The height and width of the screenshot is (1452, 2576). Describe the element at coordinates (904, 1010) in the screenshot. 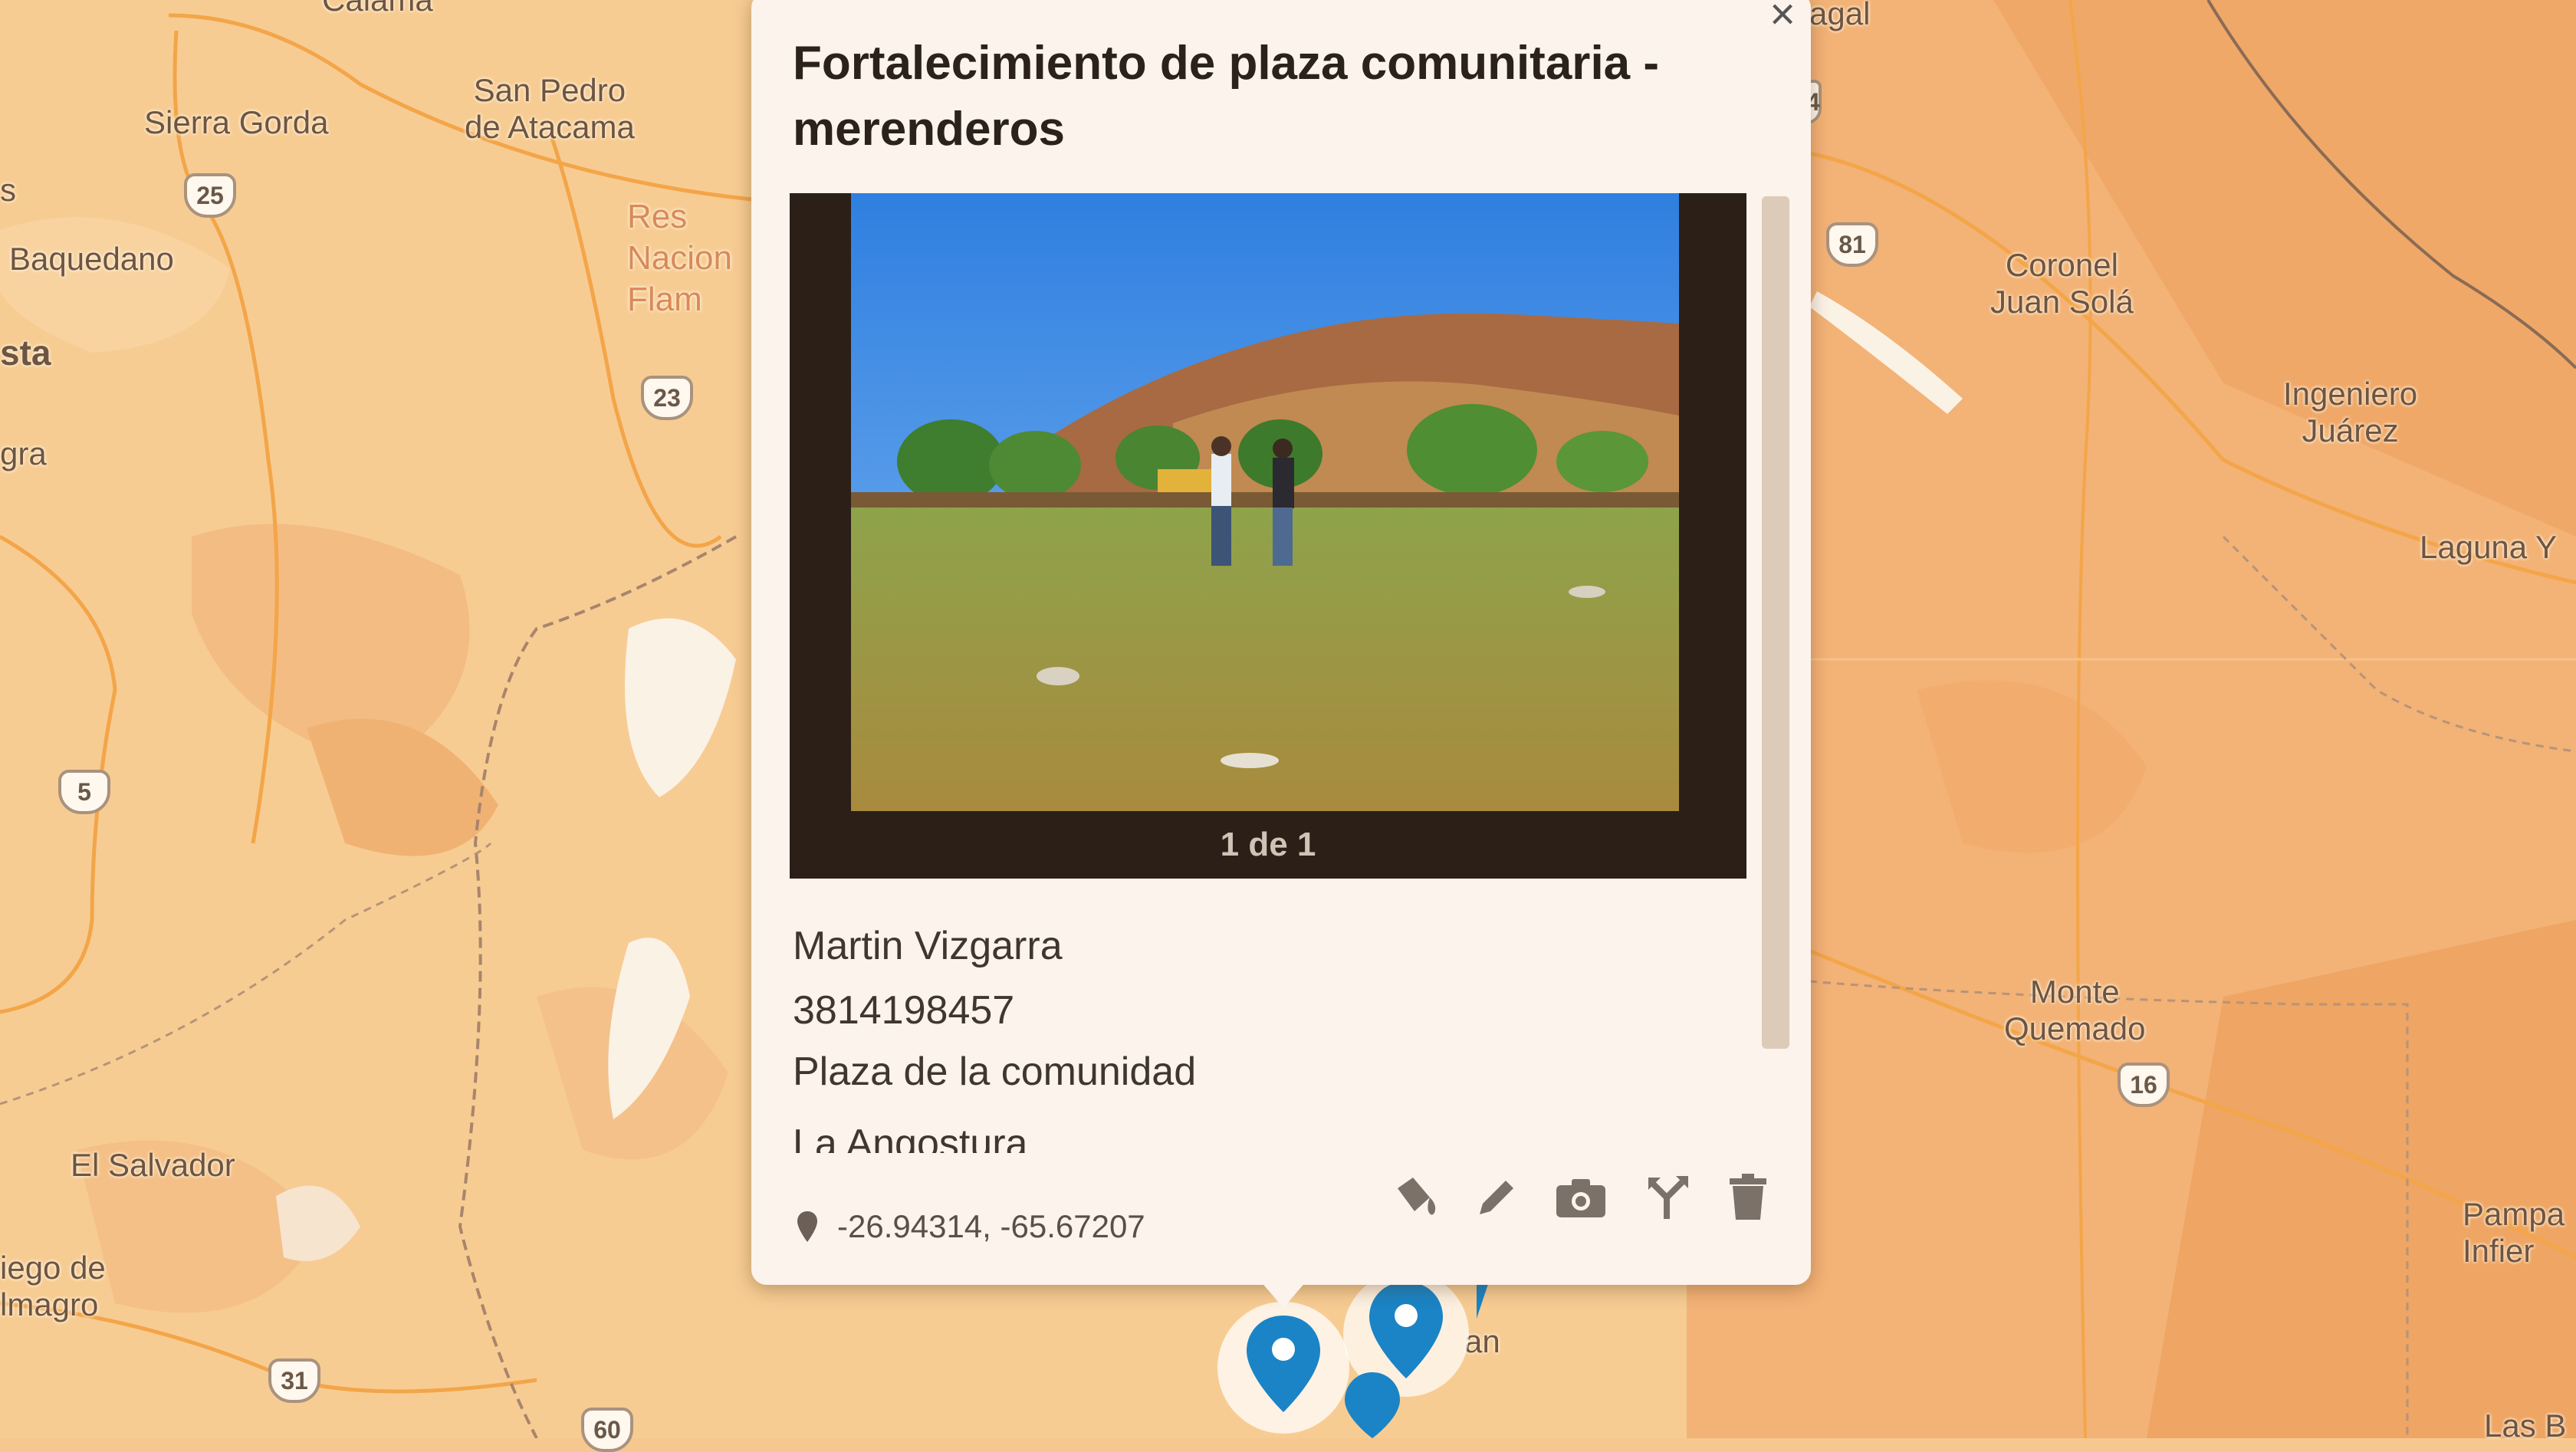

I see `info-phone: 3814198457` at that location.